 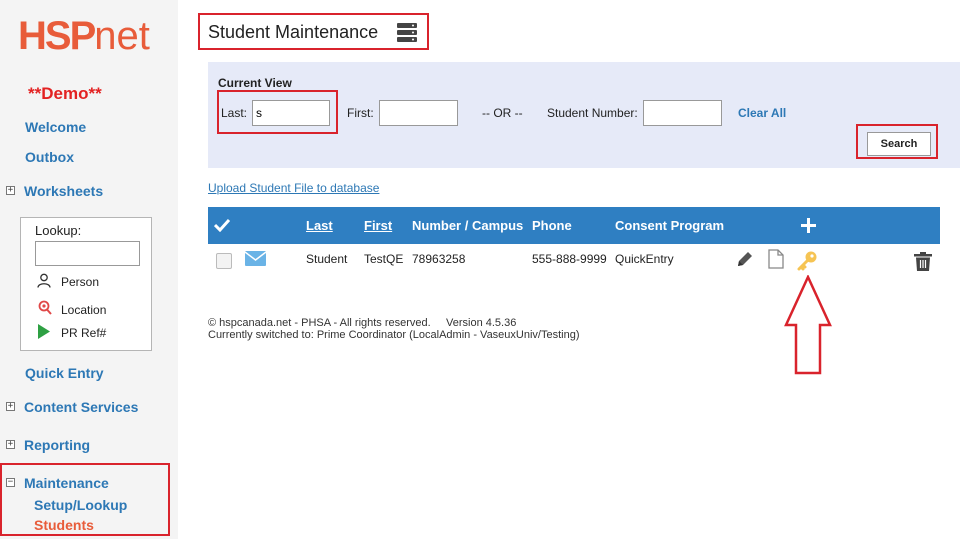 I want to click on lookup-panel: Lookup: Person Location PR Ref#, so click(x=86, y=284).